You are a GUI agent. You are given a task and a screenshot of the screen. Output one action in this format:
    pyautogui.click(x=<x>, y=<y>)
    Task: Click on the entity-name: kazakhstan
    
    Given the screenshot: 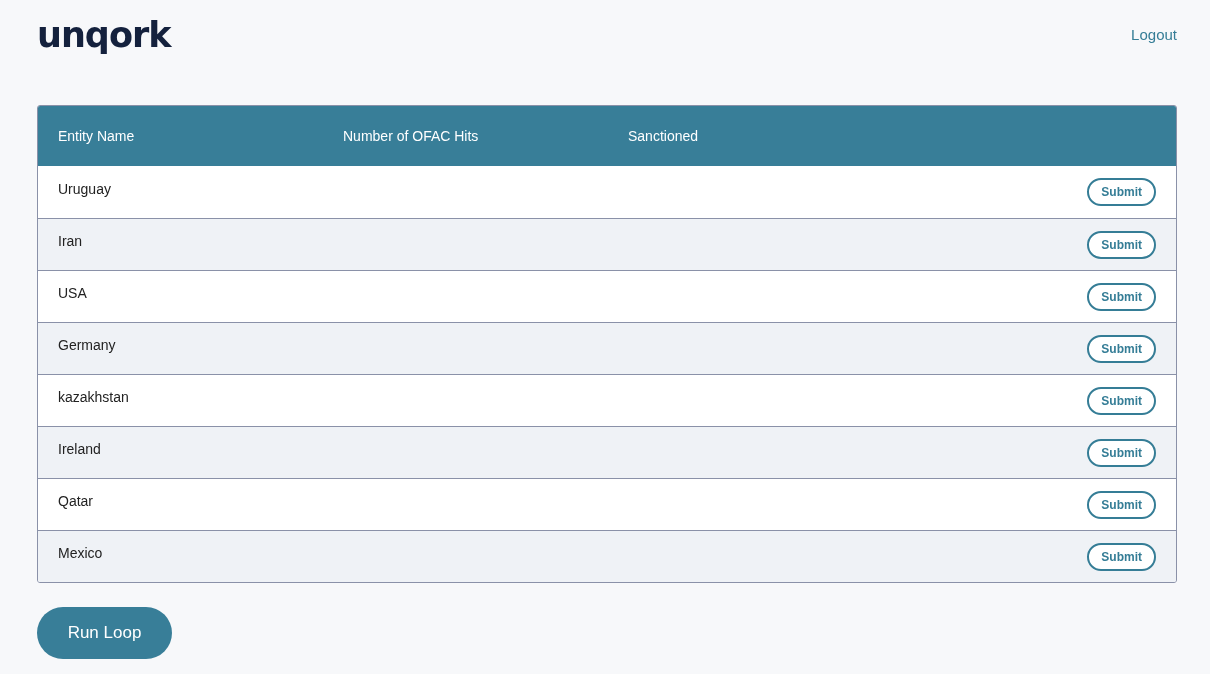 What is the action you would take?
    pyautogui.click(x=93, y=397)
    